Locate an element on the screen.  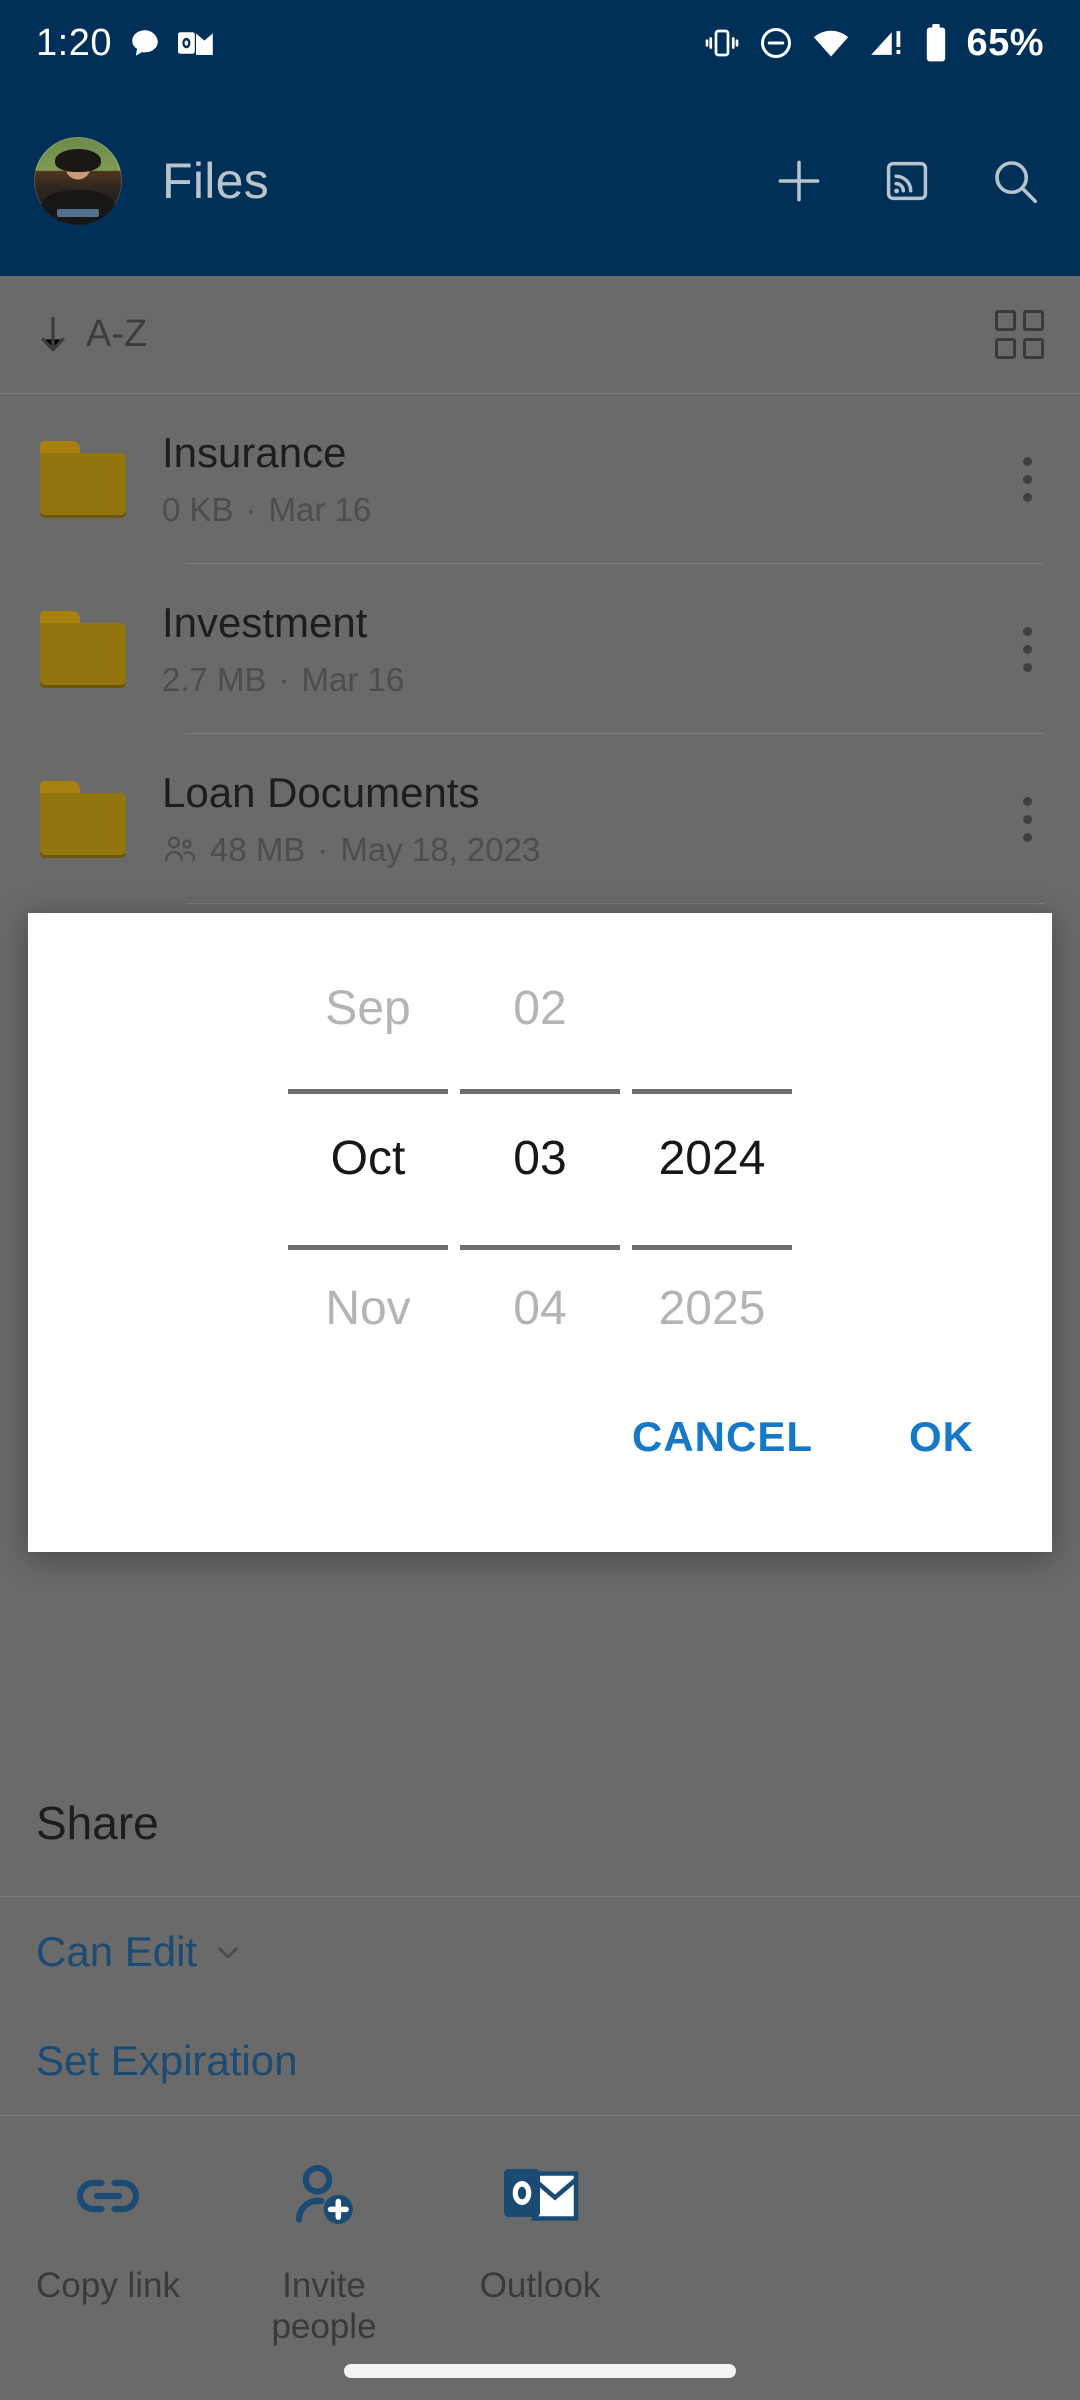
app-bar-actions is located at coordinates (907, 181).